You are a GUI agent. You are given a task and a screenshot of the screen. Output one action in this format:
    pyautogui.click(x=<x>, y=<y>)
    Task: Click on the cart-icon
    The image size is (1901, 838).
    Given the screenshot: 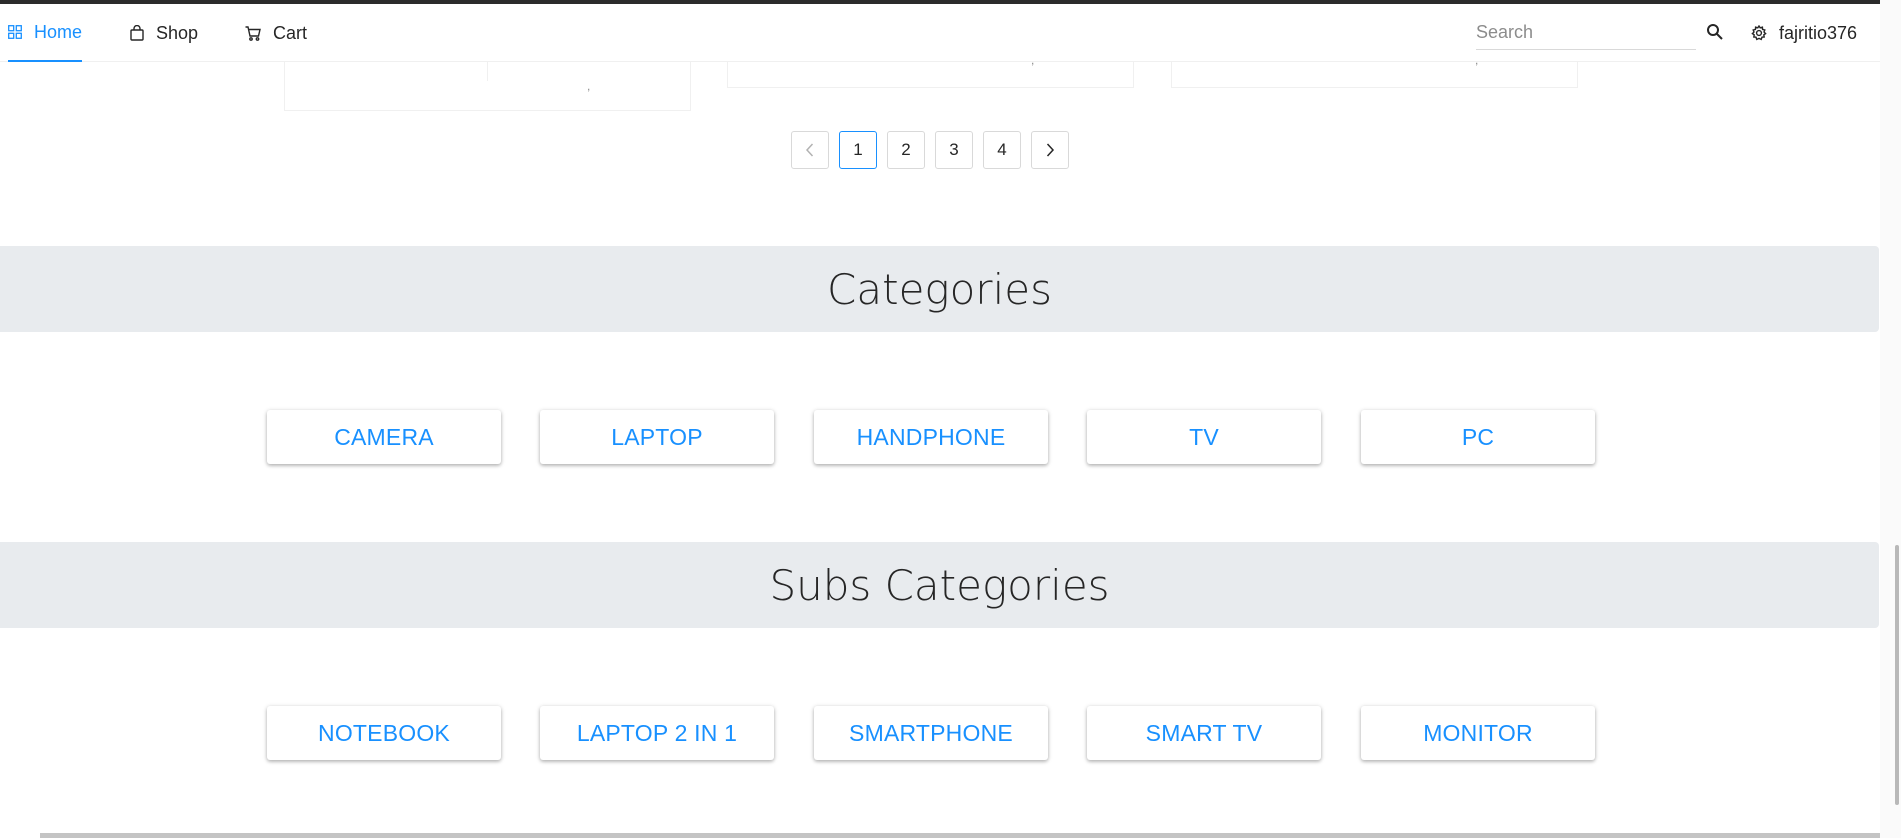 What is the action you would take?
    pyautogui.click(x=253, y=33)
    